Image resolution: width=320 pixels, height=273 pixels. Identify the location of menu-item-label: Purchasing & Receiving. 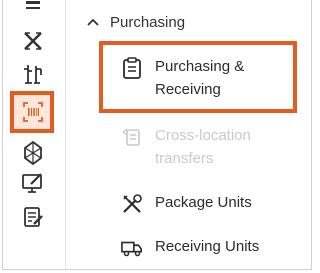
(200, 78).